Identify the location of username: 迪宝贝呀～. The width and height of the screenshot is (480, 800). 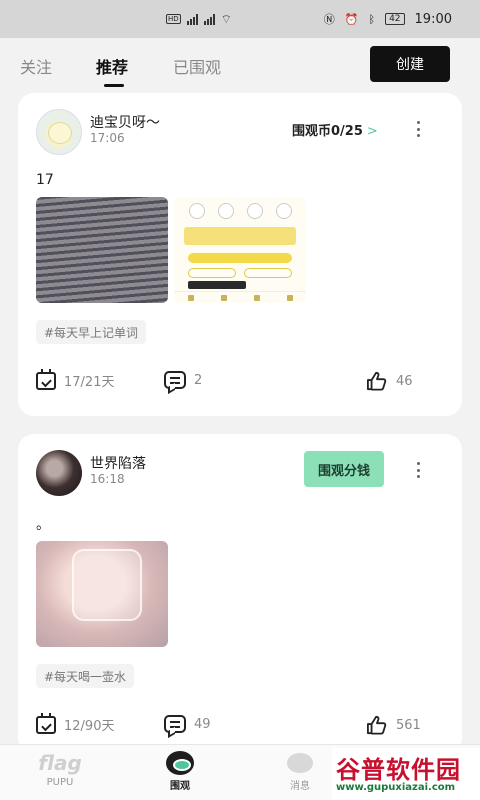
(125, 122).